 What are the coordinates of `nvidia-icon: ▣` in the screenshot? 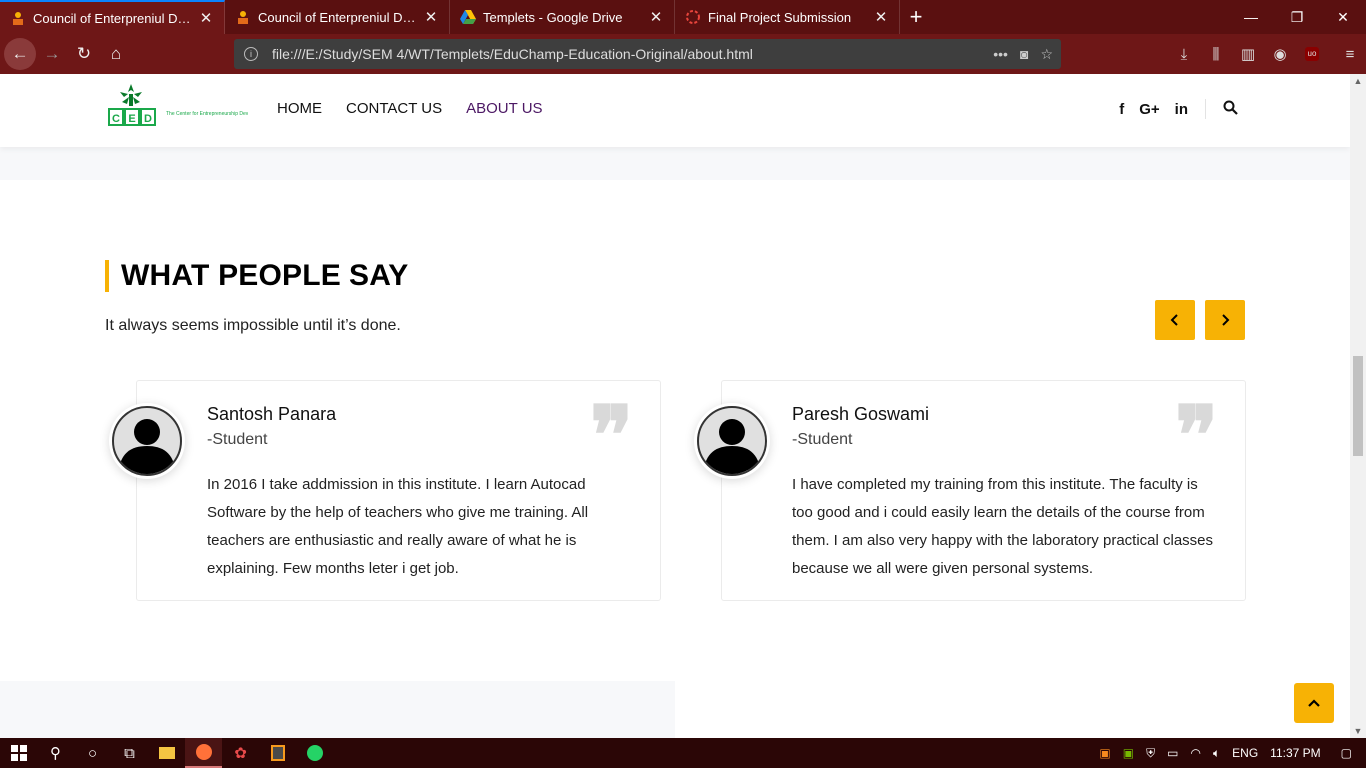 It's located at (1128, 753).